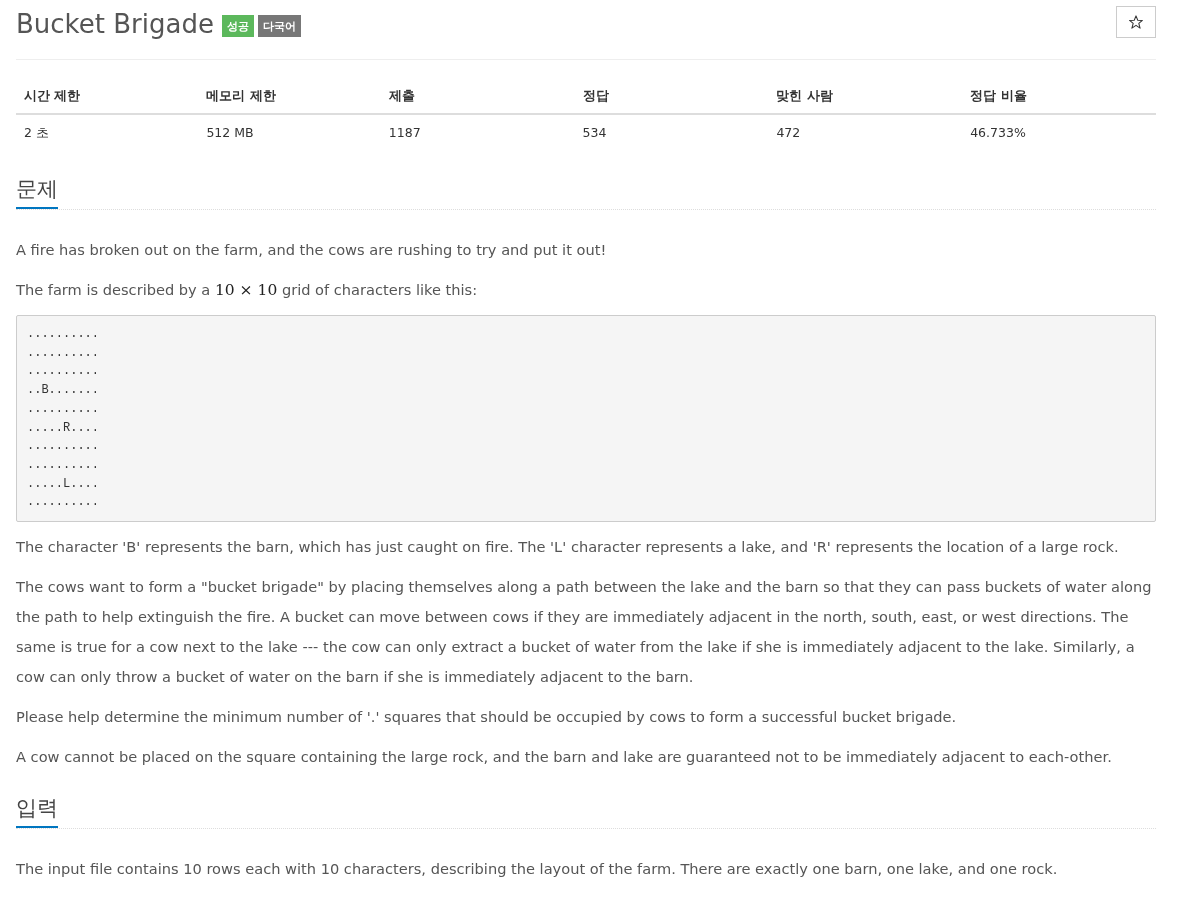  Describe the element at coordinates (568, 547) in the screenshot. I see `paragraph: The character 'B' represents the barn, which has just caught on fire. The 'L' character represents a lake, and 'R' represents the location of a large rock.` at that location.